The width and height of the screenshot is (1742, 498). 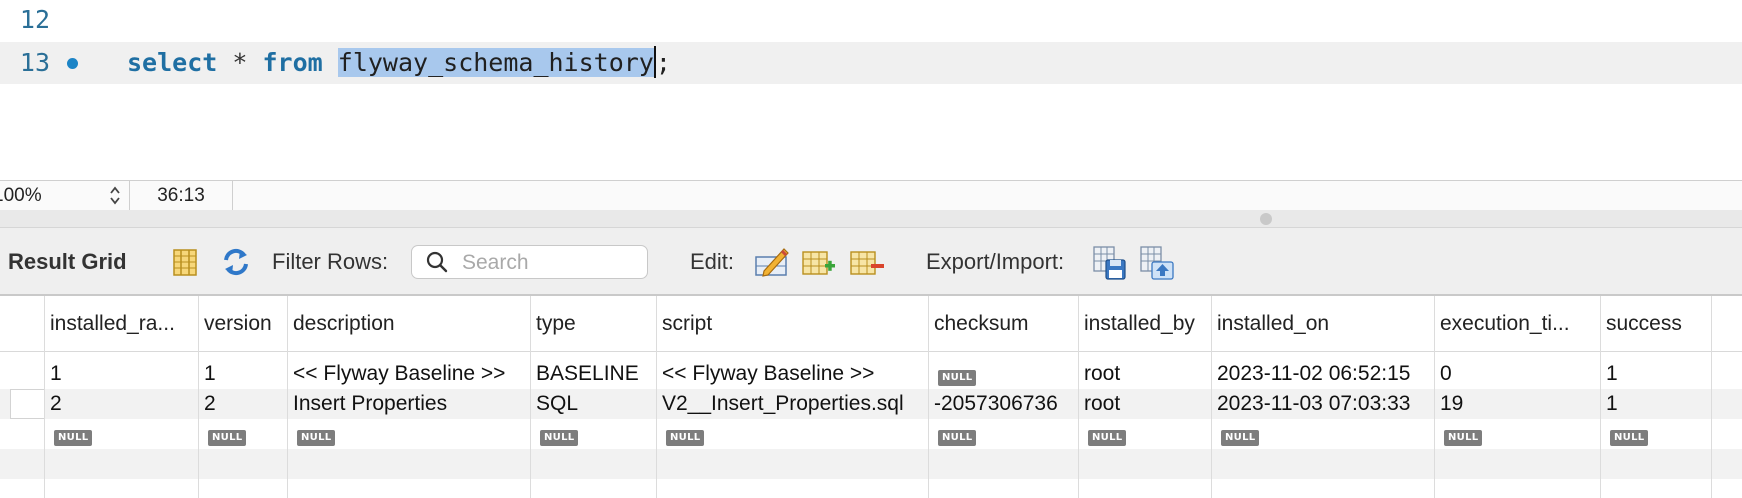 I want to click on refresh-icon, so click(x=236, y=262).